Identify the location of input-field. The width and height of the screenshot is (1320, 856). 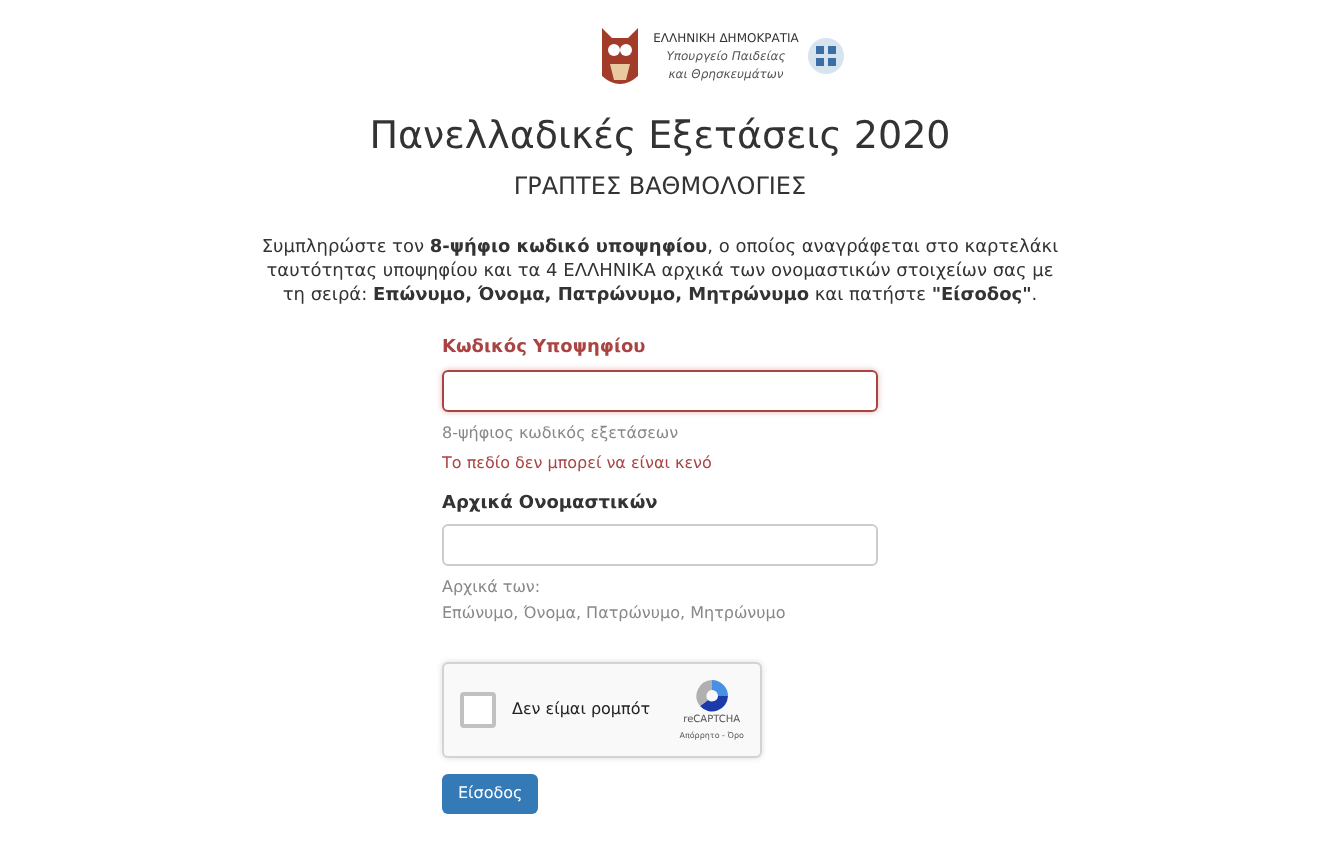
(660, 390).